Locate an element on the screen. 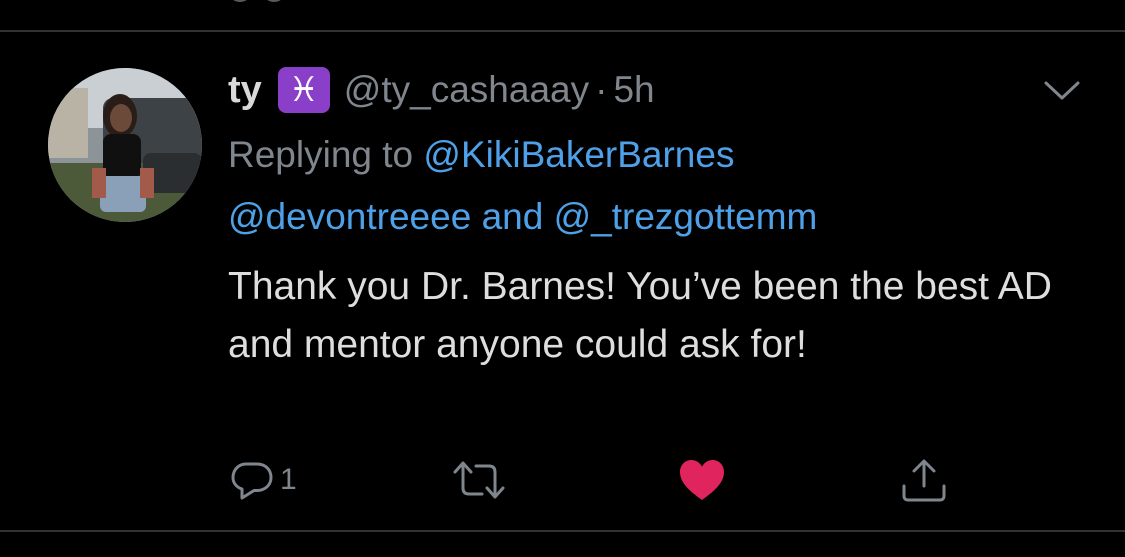 This screenshot has width=1125, height=557. timestamp: 5h is located at coordinates (633, 90).